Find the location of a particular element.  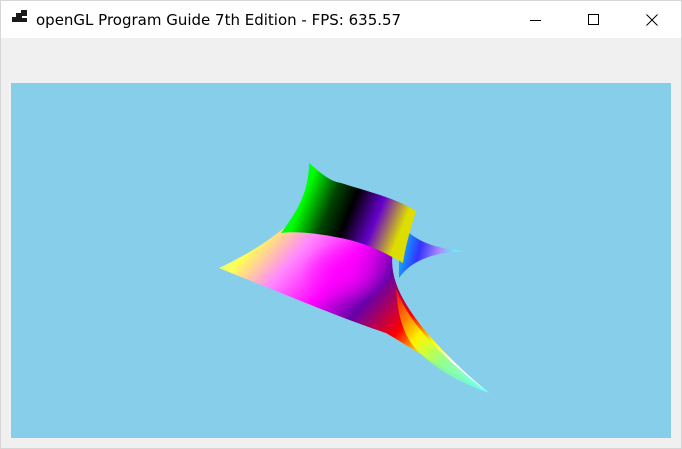

maximize-icon is located at coordinates (593, 19).